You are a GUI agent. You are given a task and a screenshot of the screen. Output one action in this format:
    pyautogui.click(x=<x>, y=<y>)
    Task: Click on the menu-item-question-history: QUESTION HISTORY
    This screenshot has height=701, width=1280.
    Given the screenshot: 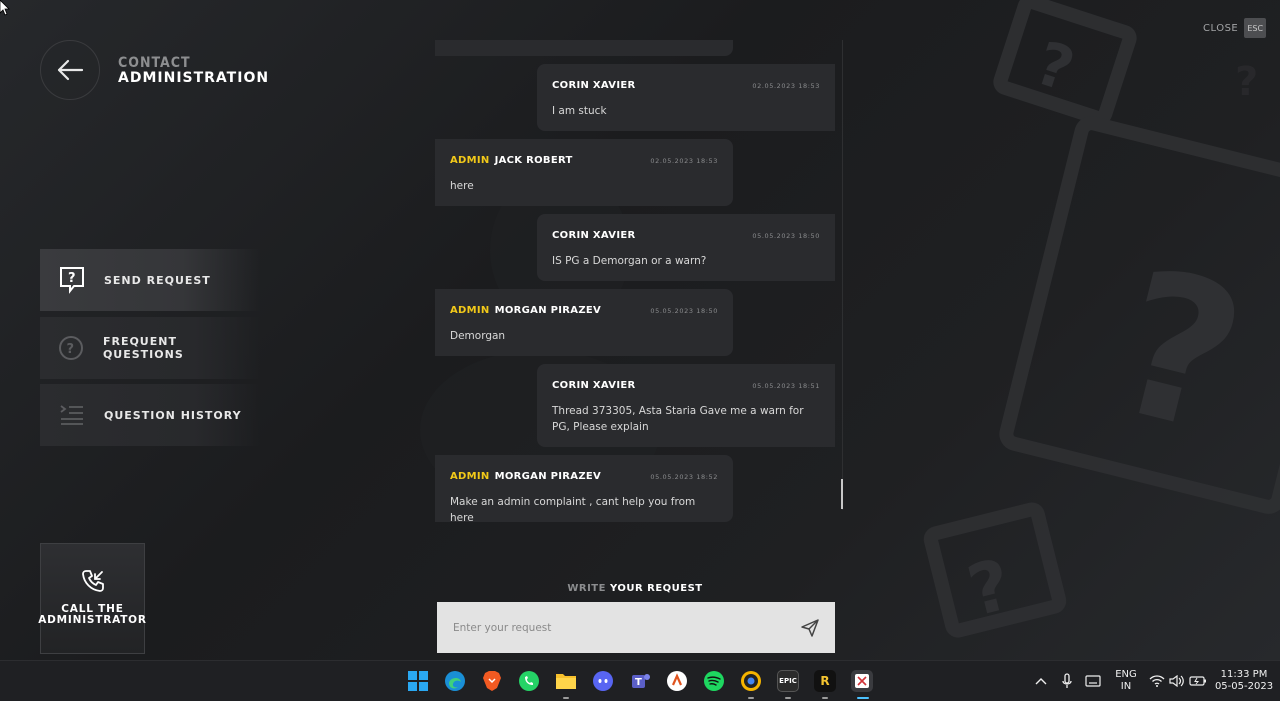 What is the action you would take?
    pyautogui.click(x=150, y=415)
    